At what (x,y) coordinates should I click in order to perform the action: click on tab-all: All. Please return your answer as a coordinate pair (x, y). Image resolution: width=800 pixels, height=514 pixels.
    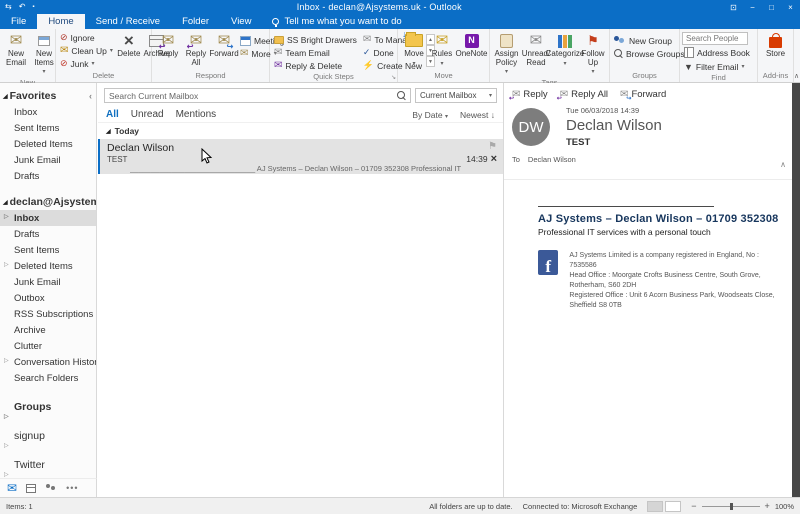
    Looking at the image, I should click on (112, 114).